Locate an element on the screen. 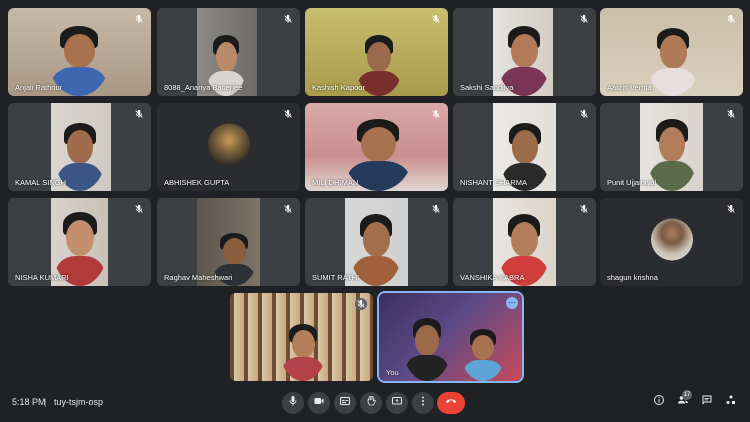 The width and height of the screenshot is (750, 422). participant-tile: Aakriti Verma is located at coordinates (671, 52).